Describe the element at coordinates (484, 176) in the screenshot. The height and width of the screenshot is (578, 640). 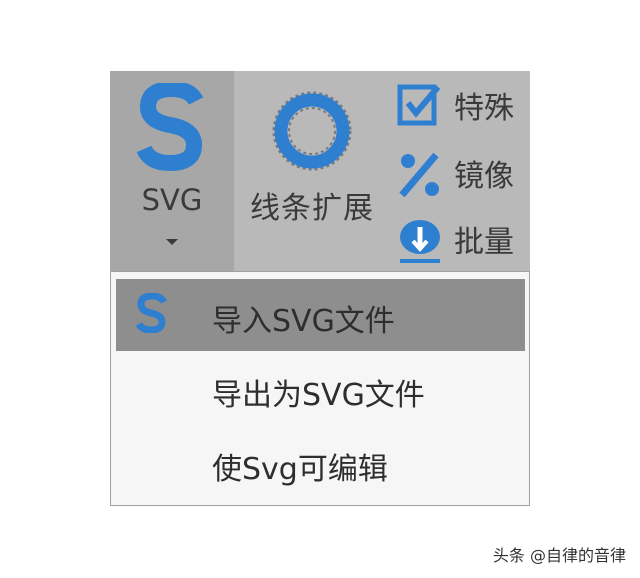
I see `mirror-label: 镜像` at that location.